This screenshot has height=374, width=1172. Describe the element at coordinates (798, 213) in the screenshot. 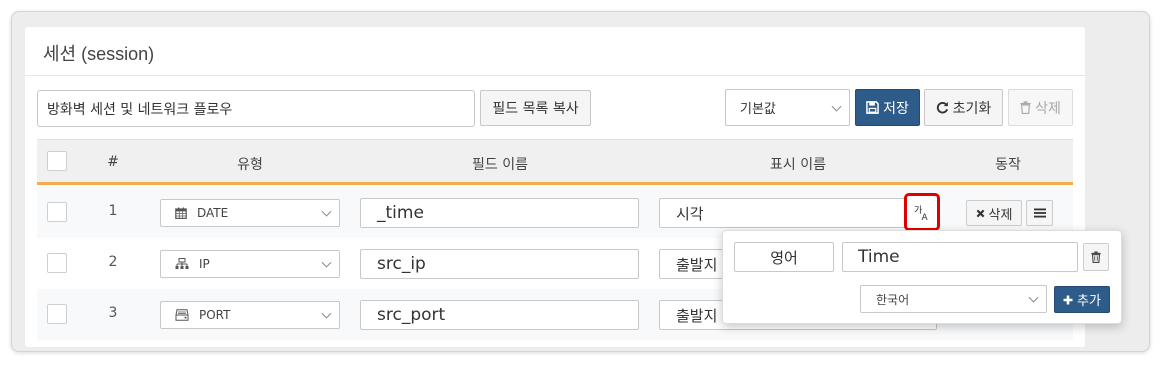

I see `display-name-input: 시각` at that location.